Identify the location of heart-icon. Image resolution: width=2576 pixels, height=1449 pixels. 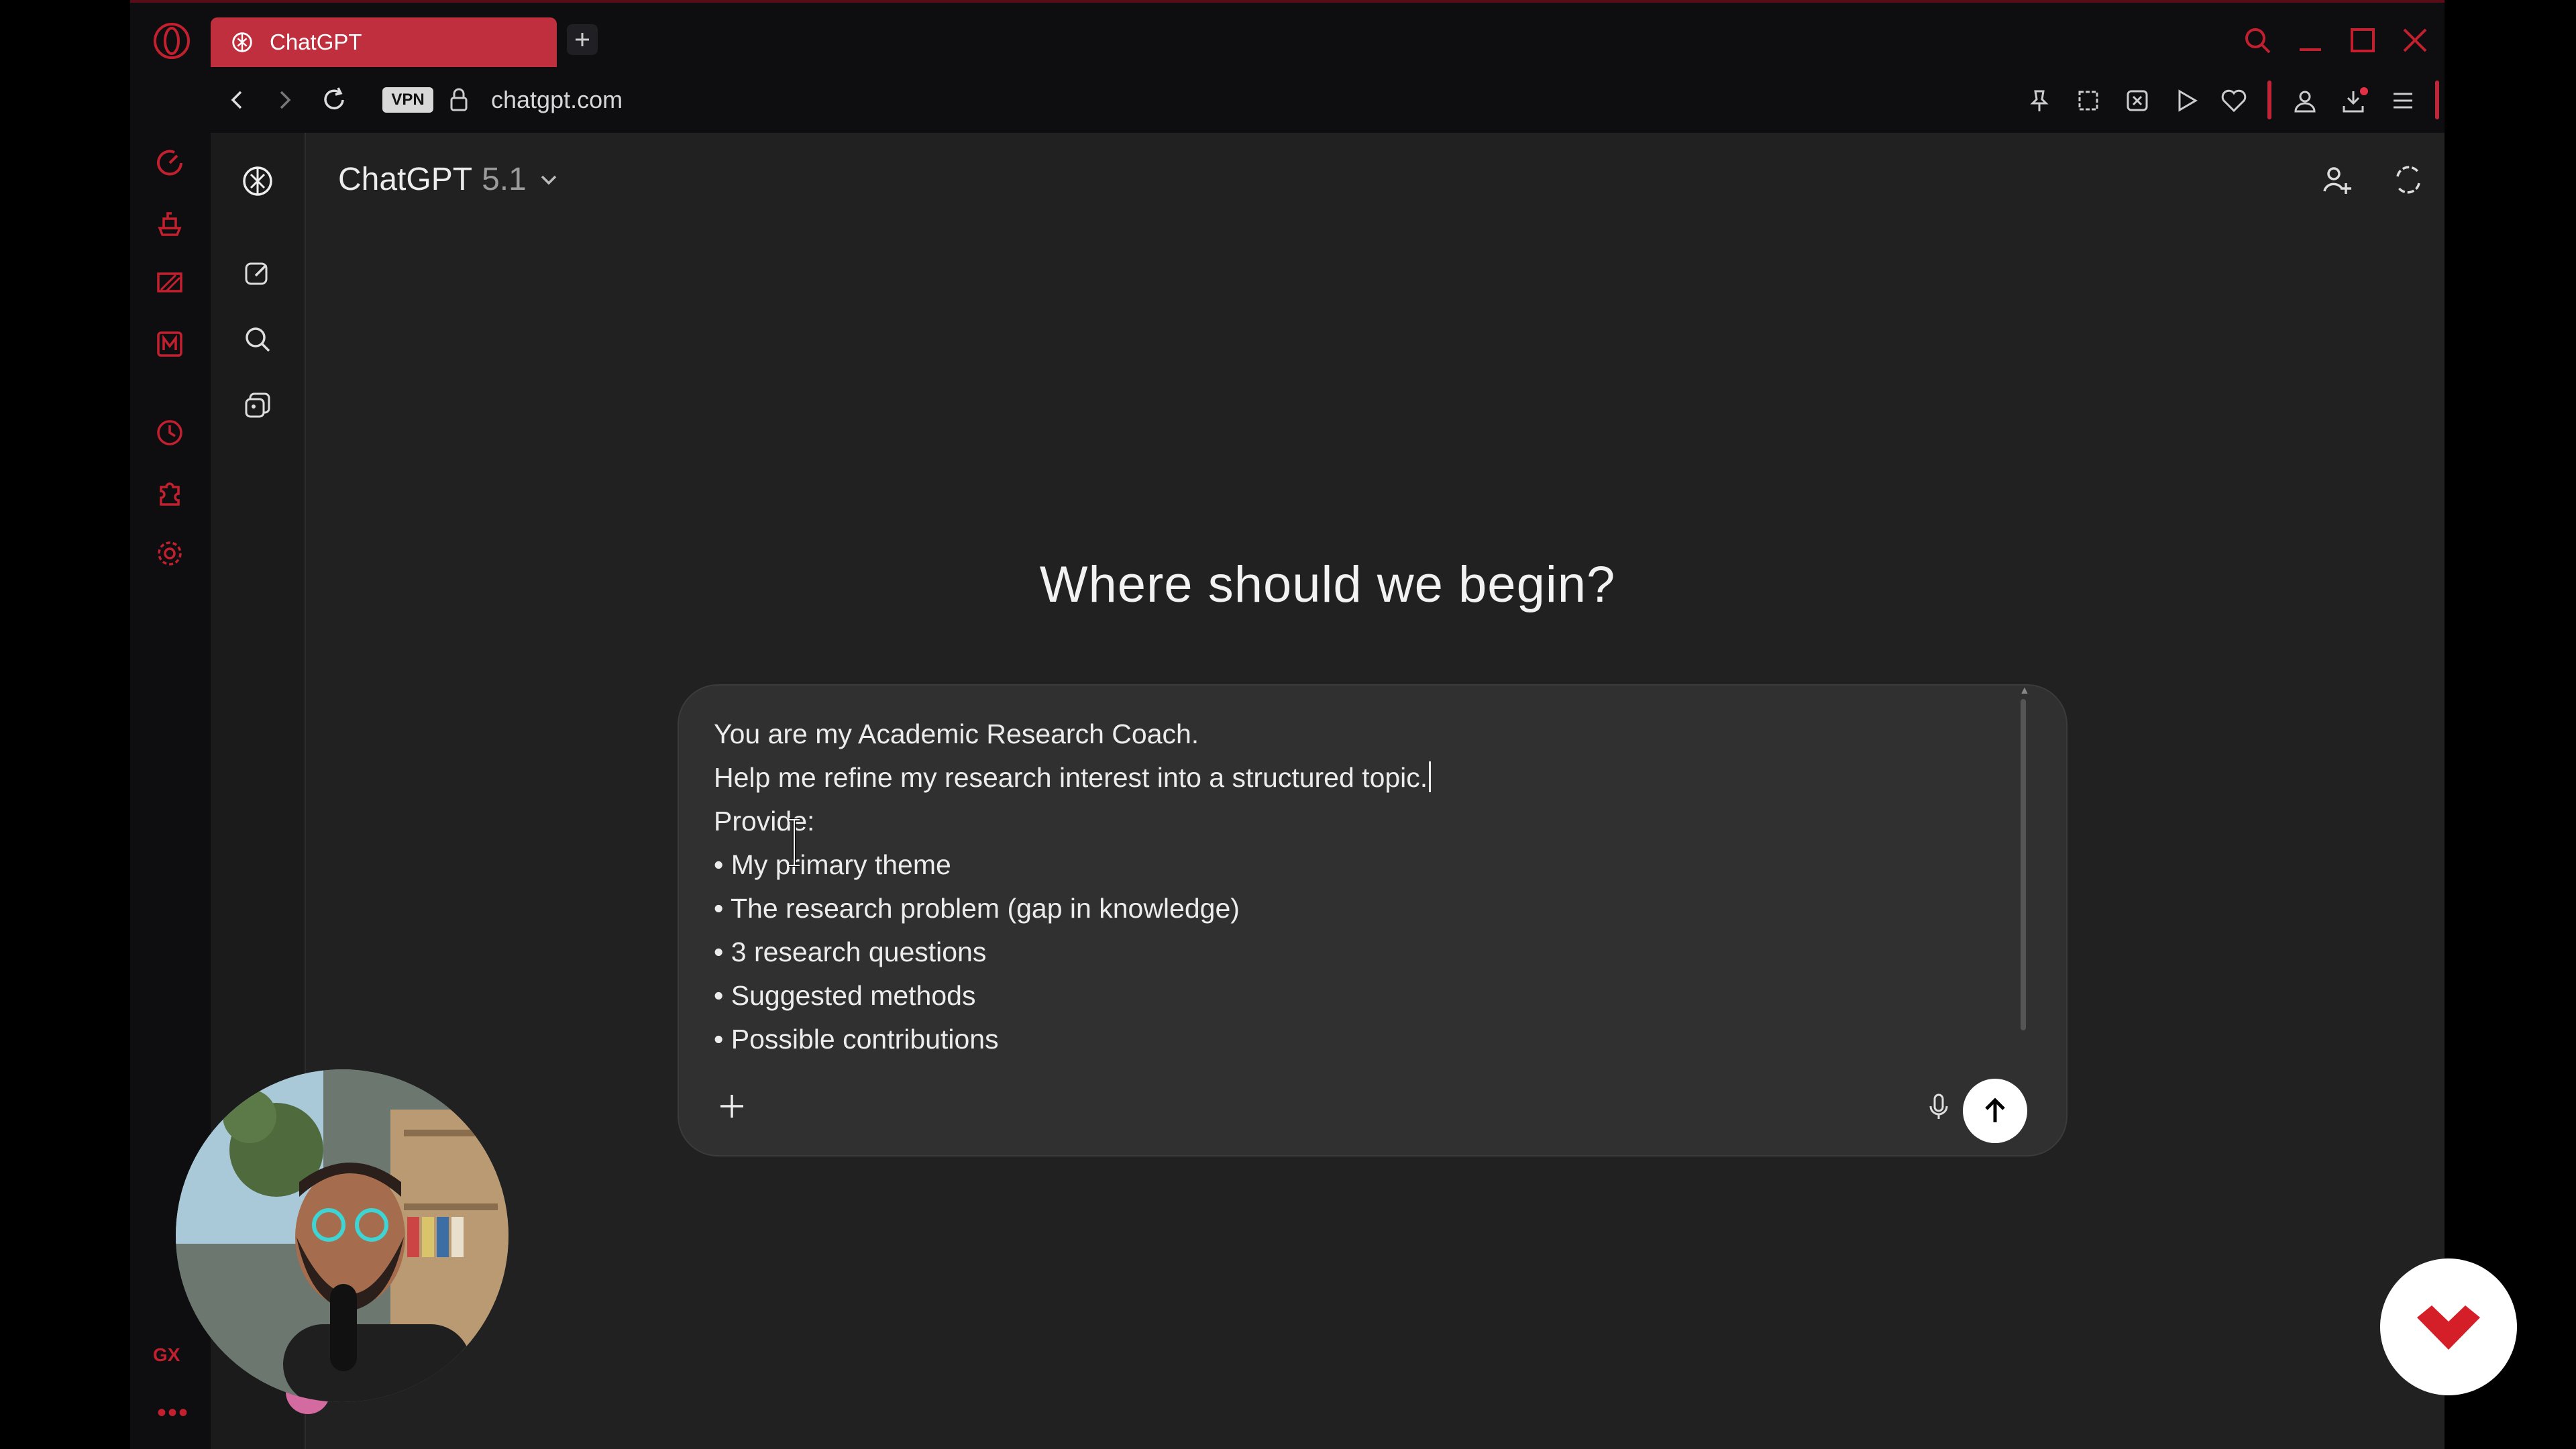
(2234, 101).